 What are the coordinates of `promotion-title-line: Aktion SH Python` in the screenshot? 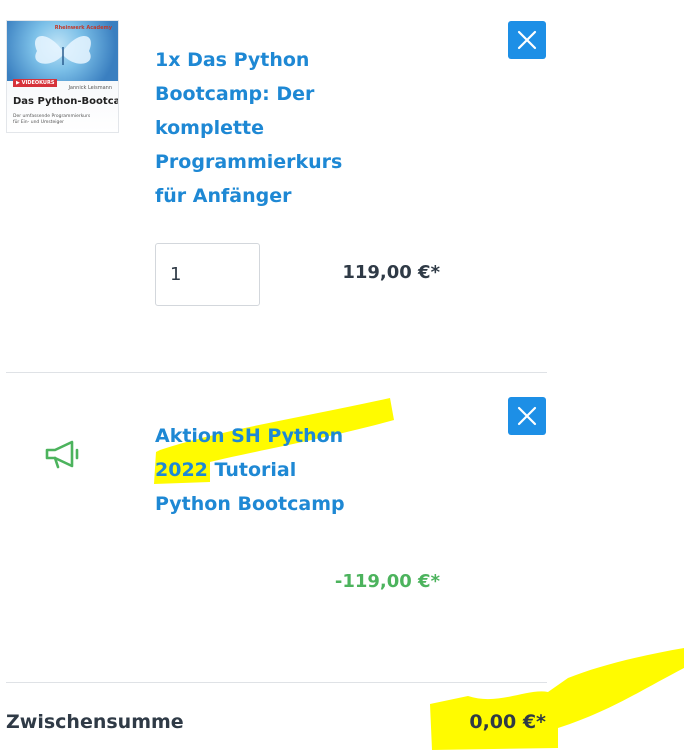 It's located at (249, 436).